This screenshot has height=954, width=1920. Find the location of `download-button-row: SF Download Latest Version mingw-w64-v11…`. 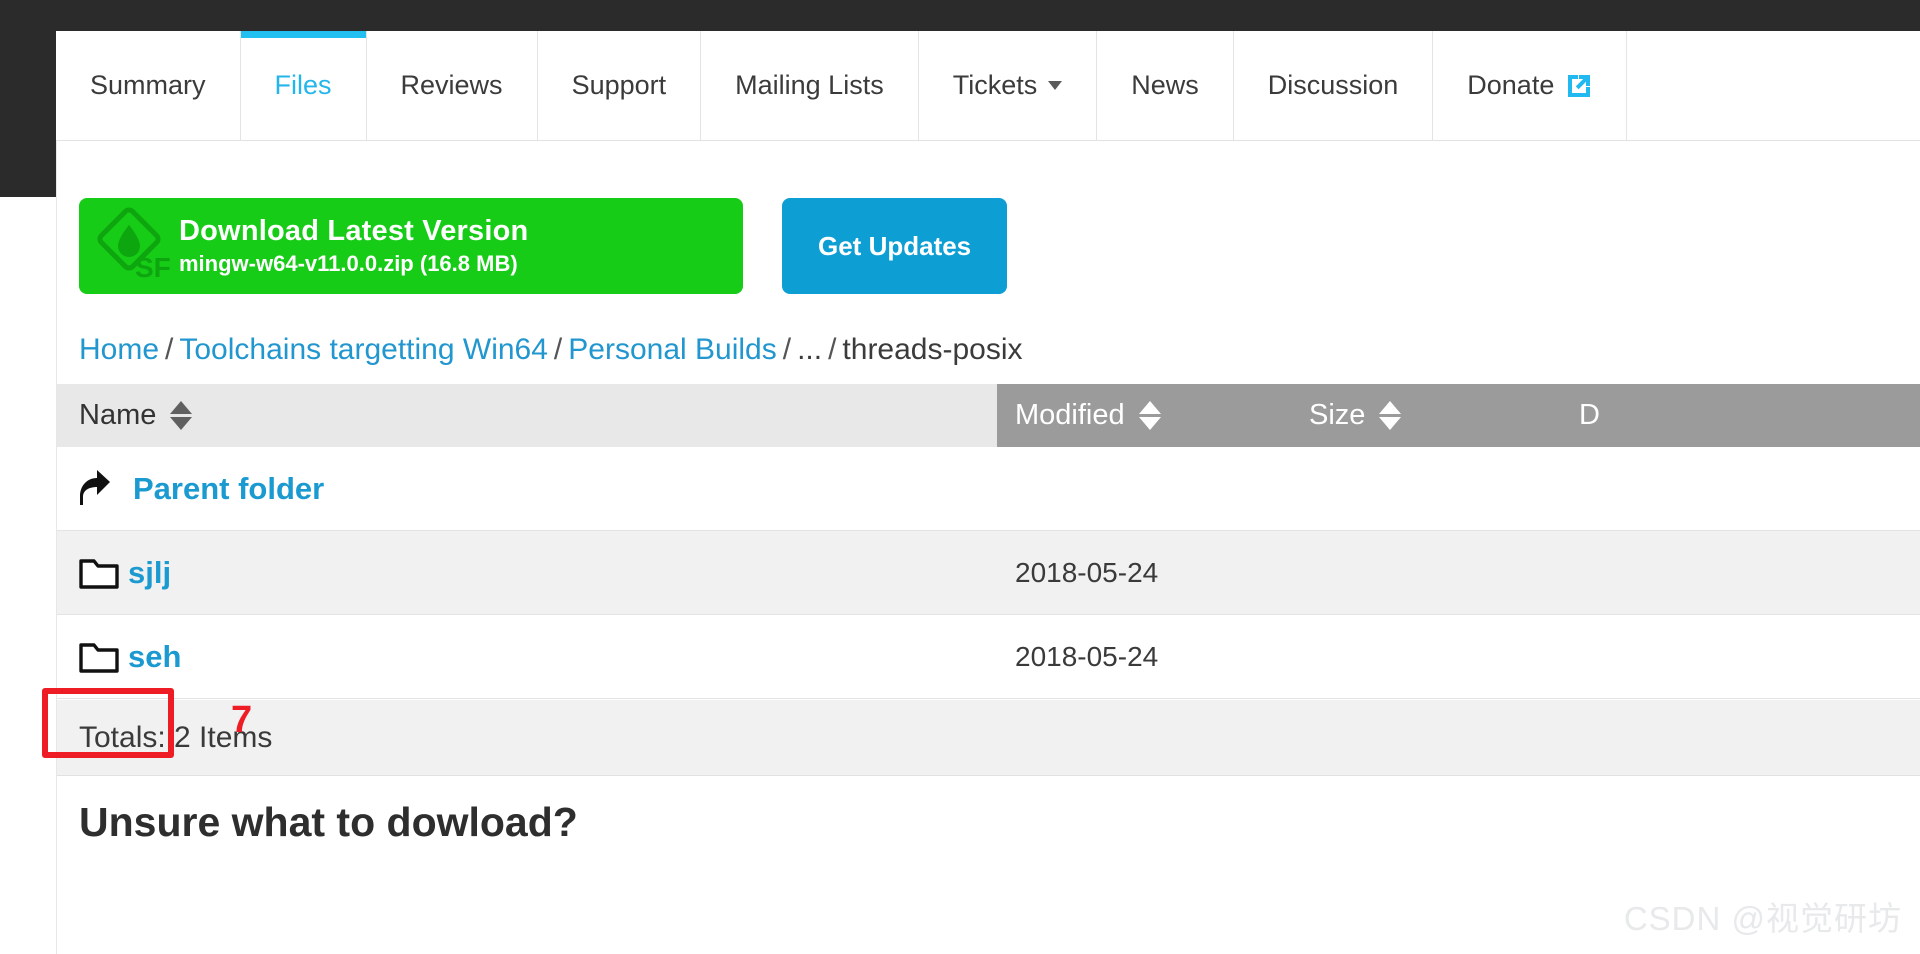

download-button-row: SF Download Latest Version mingw-w64-v11… is located at coordinates (543, 246).